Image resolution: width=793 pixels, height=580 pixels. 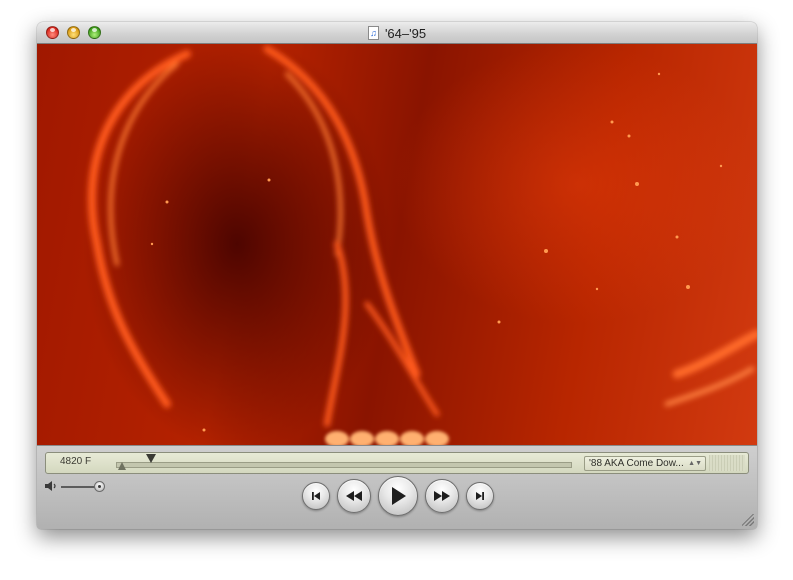 I want to click on speaker-icon, so click(x=51, y=486).